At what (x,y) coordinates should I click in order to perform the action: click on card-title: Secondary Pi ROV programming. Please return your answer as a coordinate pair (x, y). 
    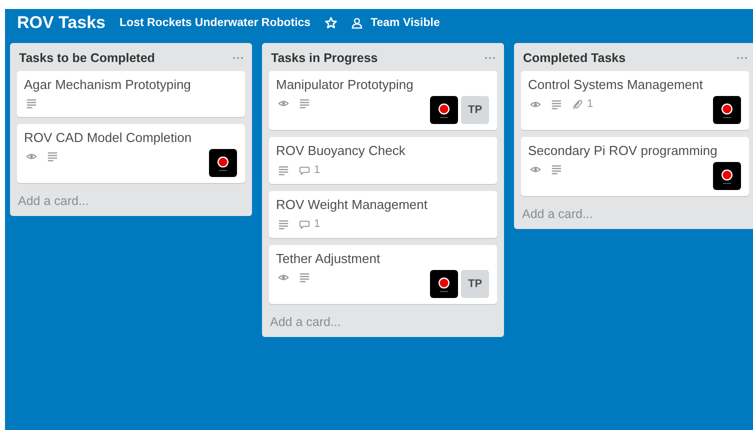
    Looking at the image, I should click on (623, 150).